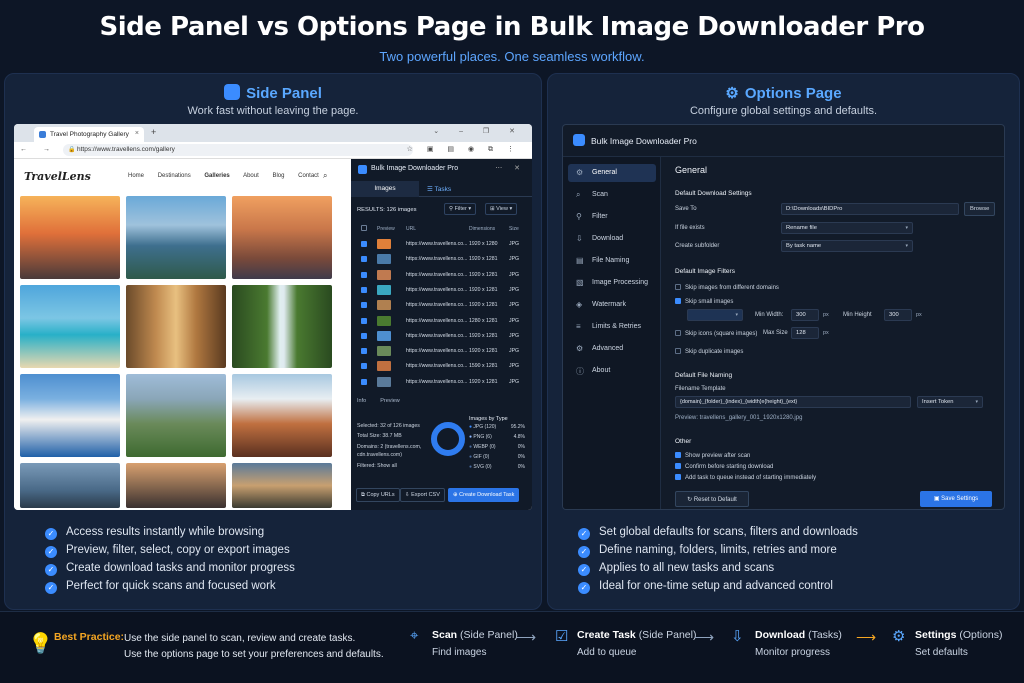 The image size is (1024, 683). What do you see at coordinates (716, 333) in the screenshot?
I see `skip-icons-checkbox: Skip icons (square images)` at bounding box center [716, 333].